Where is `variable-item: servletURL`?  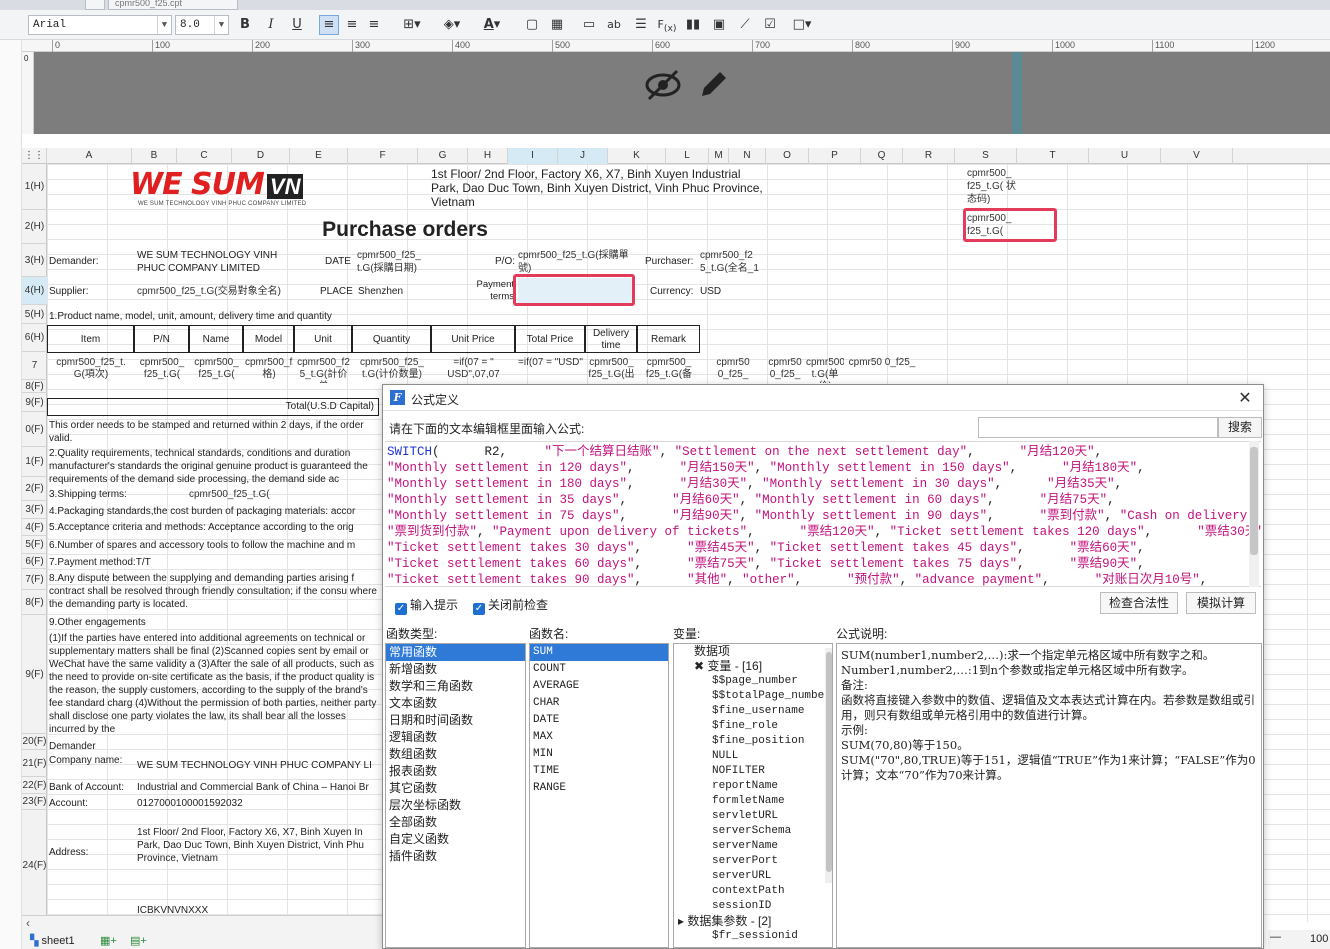 variable-item: servletURL is located at coordinates (753, 816).